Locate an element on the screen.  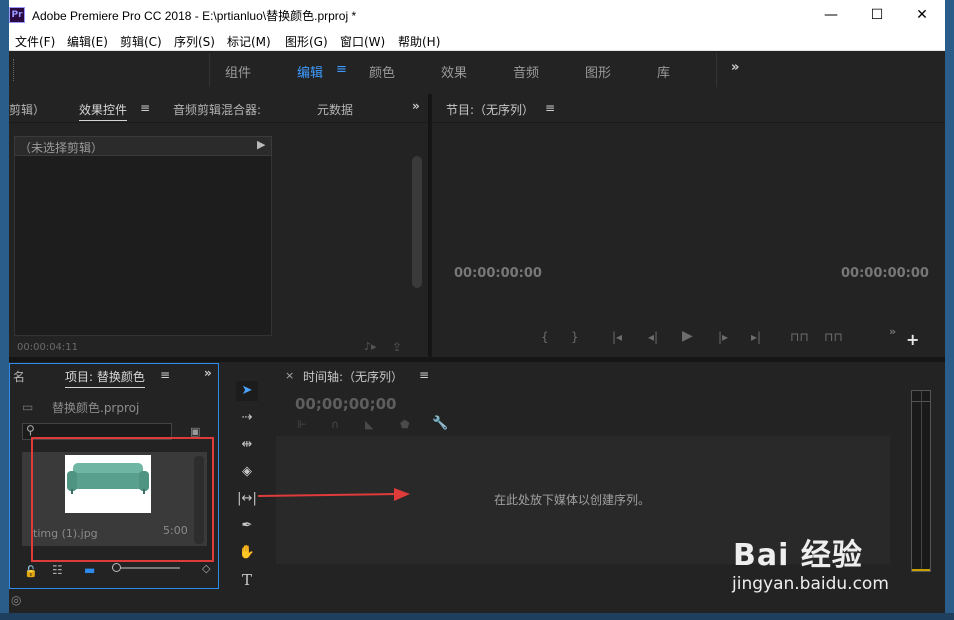
step-forward-icon: |▸ is located at coordinates (723, 337).